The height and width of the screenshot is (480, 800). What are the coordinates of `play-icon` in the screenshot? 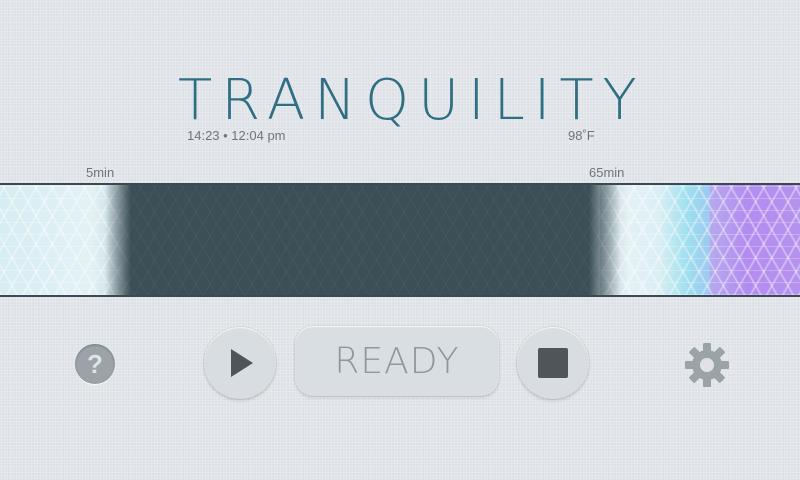 It's located at (242, 363).